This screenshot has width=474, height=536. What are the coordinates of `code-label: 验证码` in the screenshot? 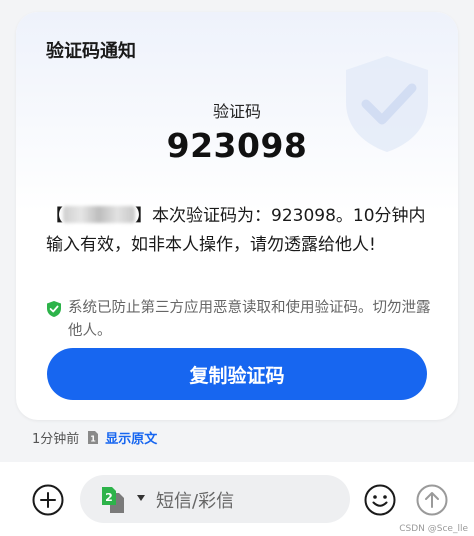 It's located at (236, 111).